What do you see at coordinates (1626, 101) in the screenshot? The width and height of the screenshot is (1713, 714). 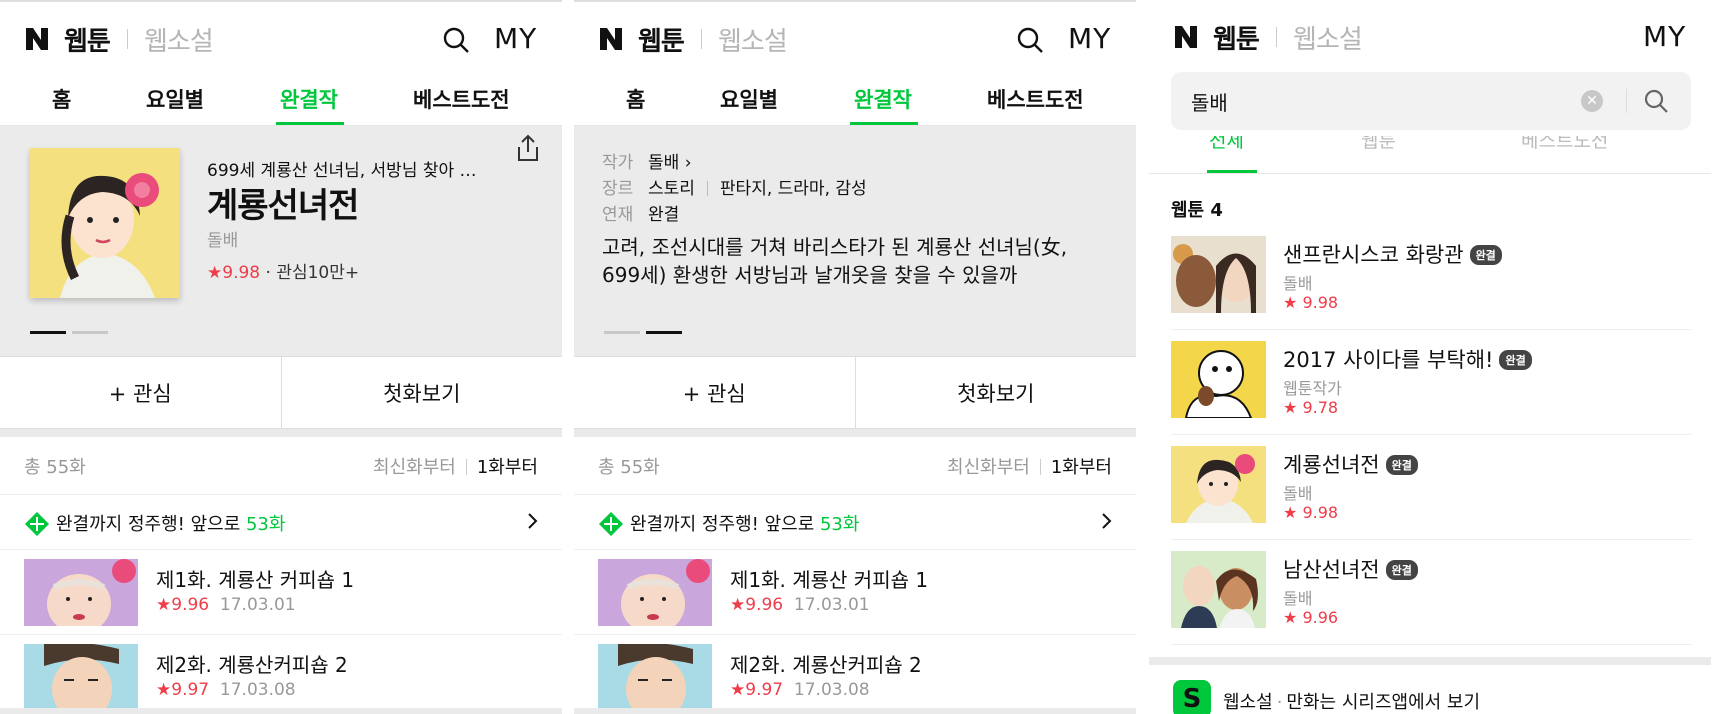 I see `search-divider` at bounding box center [1626, 101].